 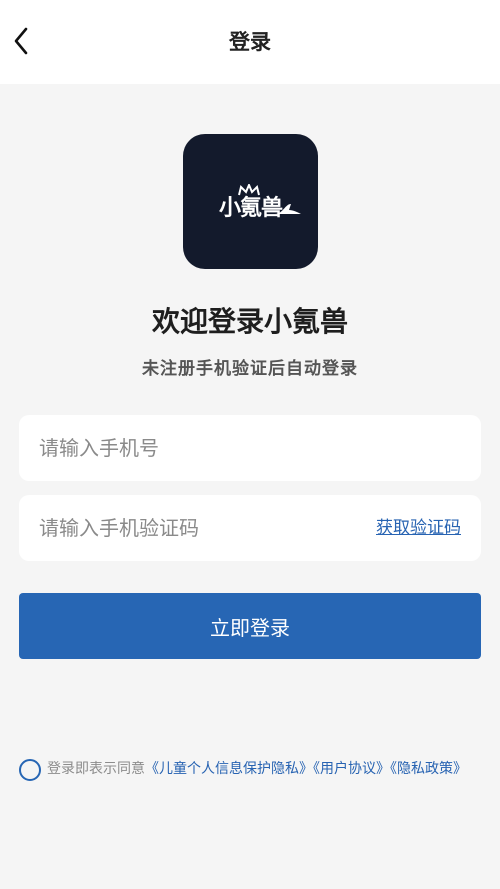 I want to click on app-logo: 小氪兽, so click(x=250, y=201).